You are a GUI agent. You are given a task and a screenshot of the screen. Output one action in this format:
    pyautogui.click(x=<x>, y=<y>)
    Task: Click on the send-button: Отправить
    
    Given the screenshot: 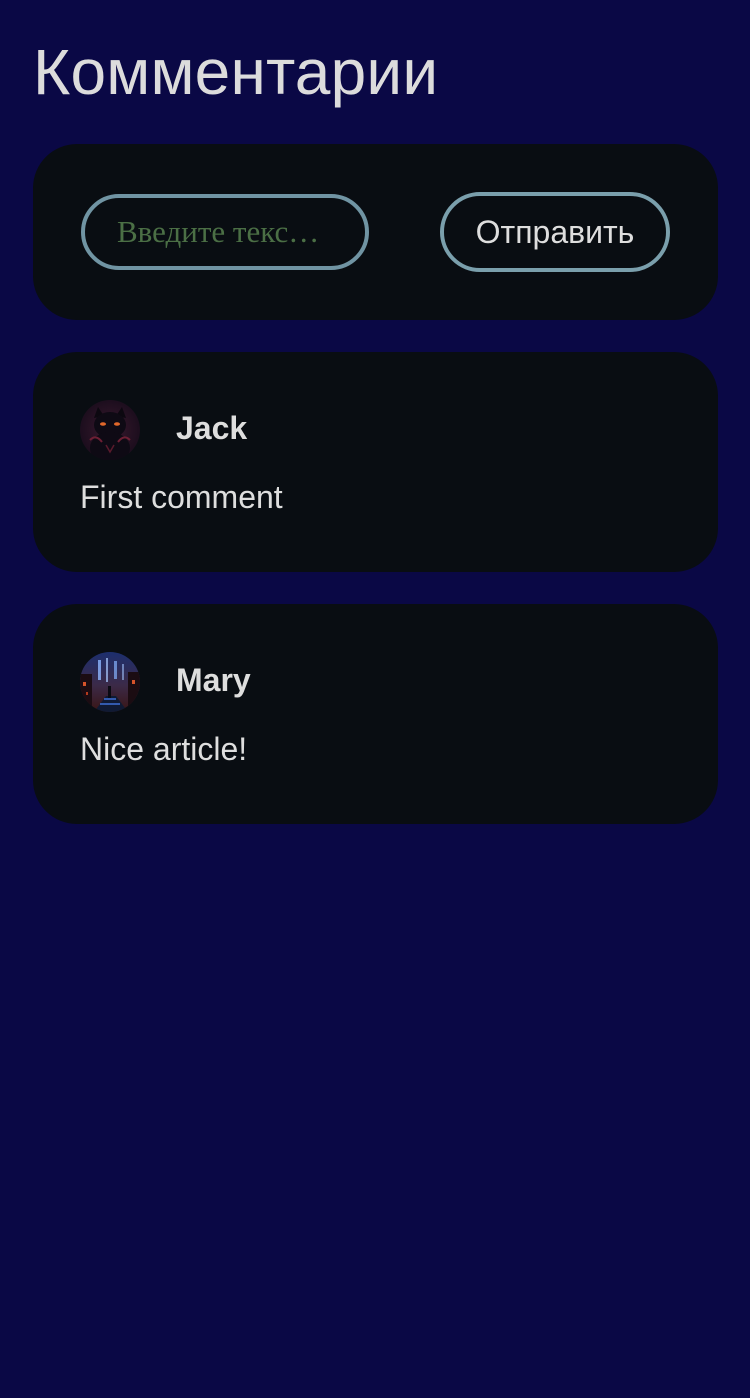 What is the action you would take?
    pyautogui.click(x=555, y=232)
    